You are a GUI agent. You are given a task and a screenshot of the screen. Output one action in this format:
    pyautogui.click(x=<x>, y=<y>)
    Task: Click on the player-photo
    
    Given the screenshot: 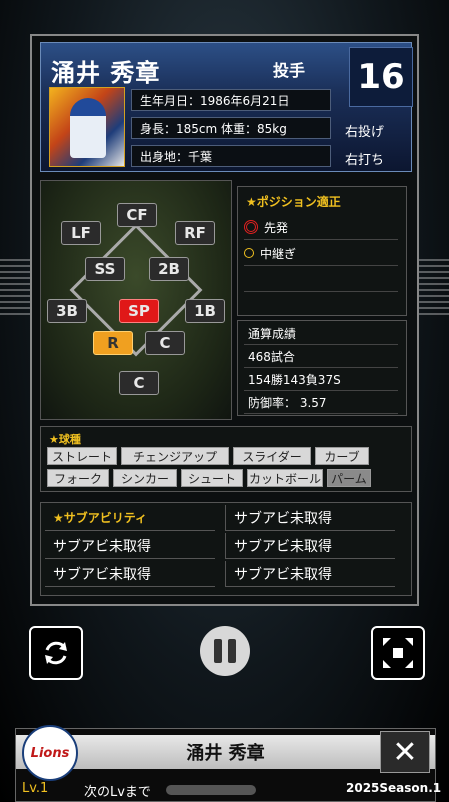 What is the action you would take?
    pyautogui.click(x=87, y=127)
    